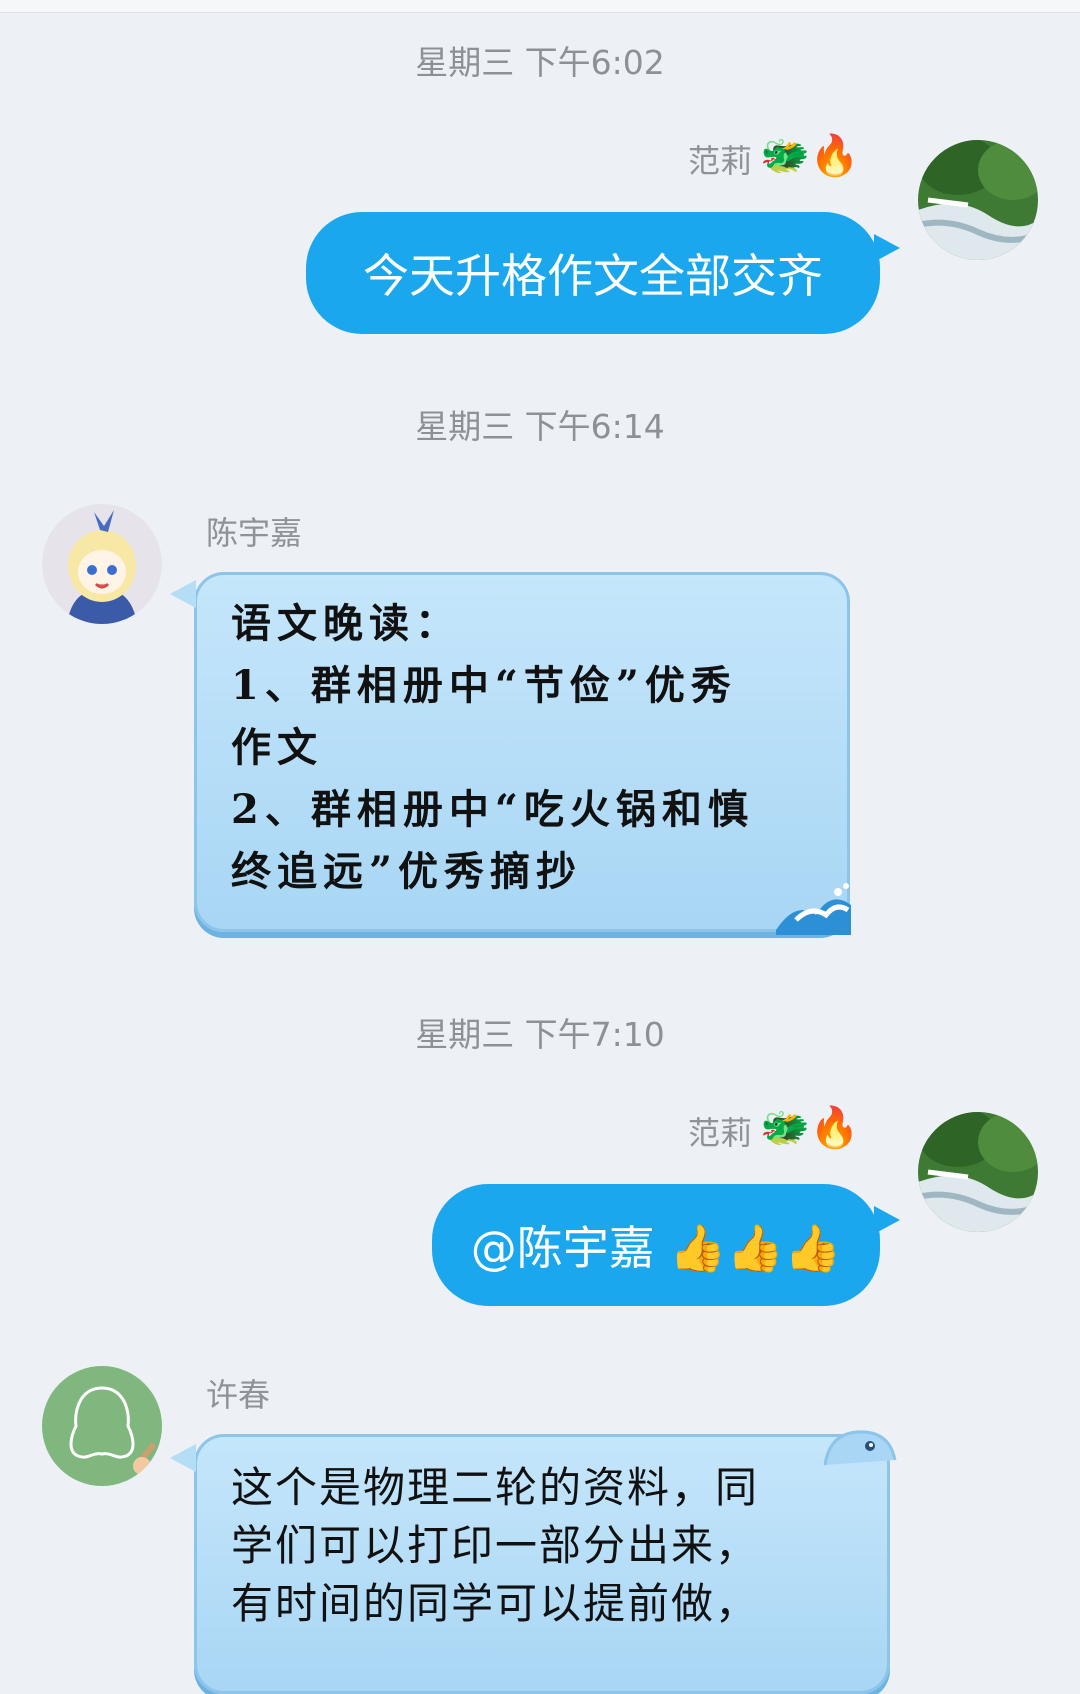  Describe the element at coordinates (495, 1545) in the screenshot. I see `message-line: 学们可以打印一部分出来，` at that location.